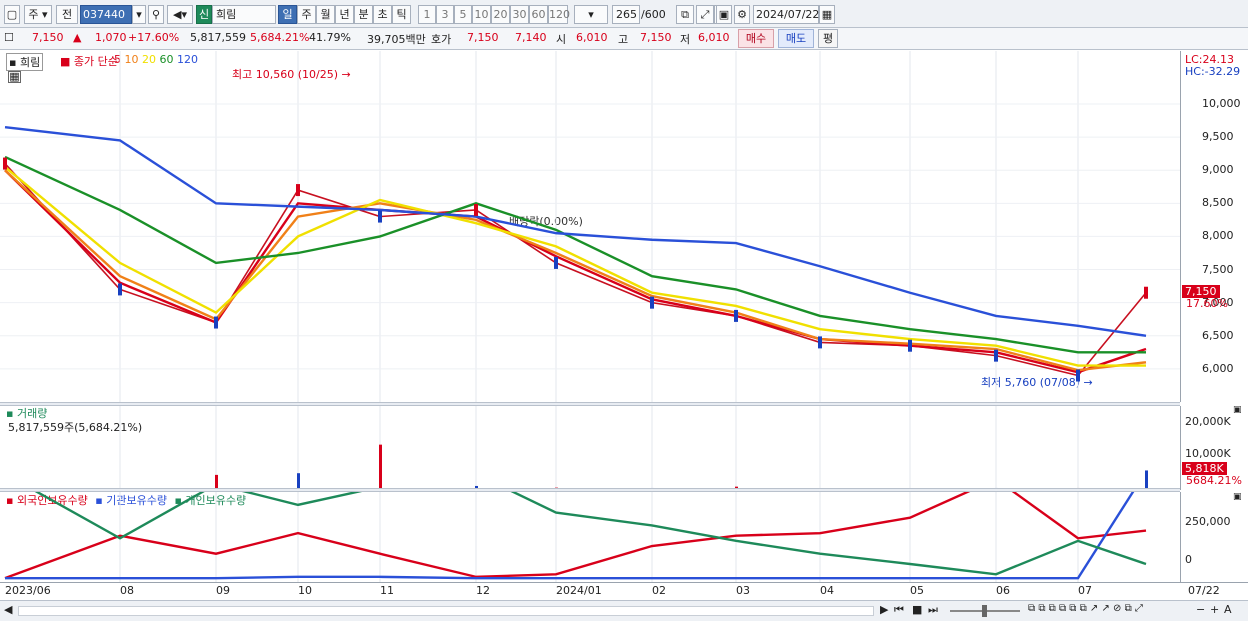 The width and height of the screenshot is (1248, 621). I want to click on x-label-1: 08, so click(127, 590).